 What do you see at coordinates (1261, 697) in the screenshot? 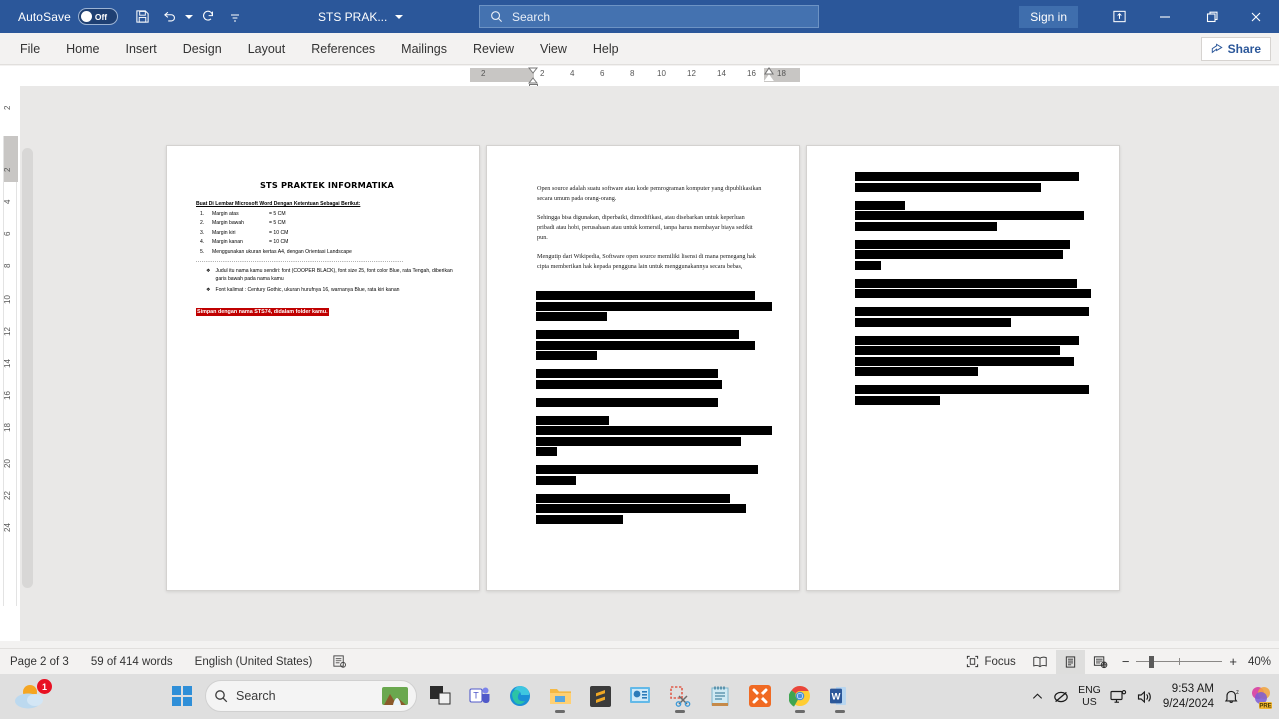
I see `copilot-preview-icon: PRE` at bounding box center [1261, 697].